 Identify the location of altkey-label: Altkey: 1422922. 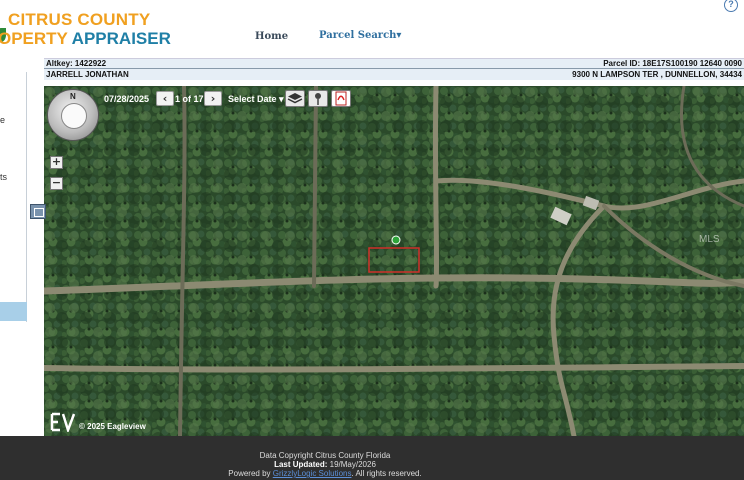
(76, 63).